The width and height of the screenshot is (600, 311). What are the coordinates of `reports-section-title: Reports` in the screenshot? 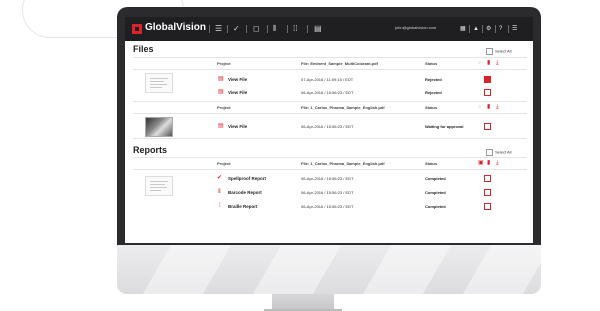 It's located at (150, 150).